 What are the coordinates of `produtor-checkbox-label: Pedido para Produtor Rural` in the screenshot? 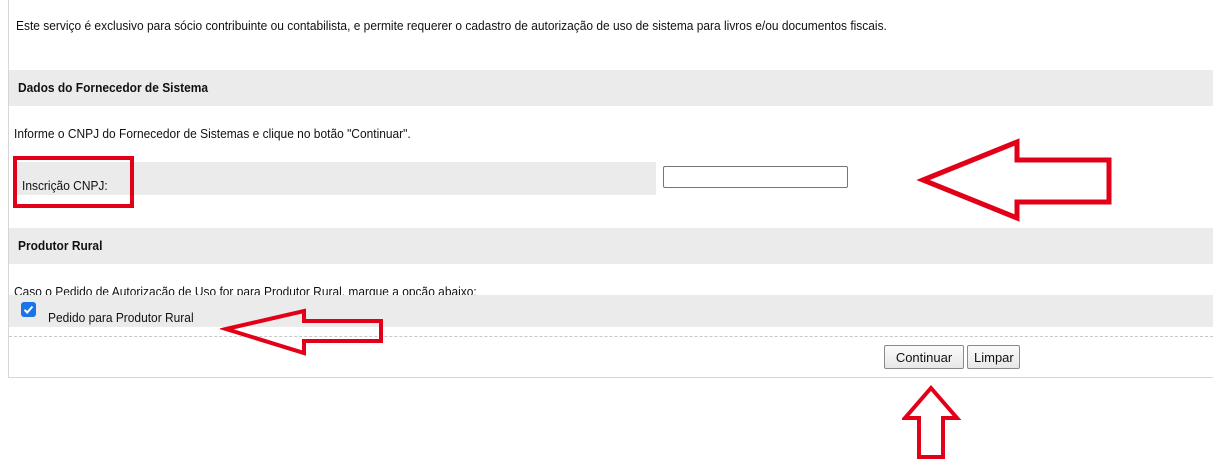 It's located at (121, 317).